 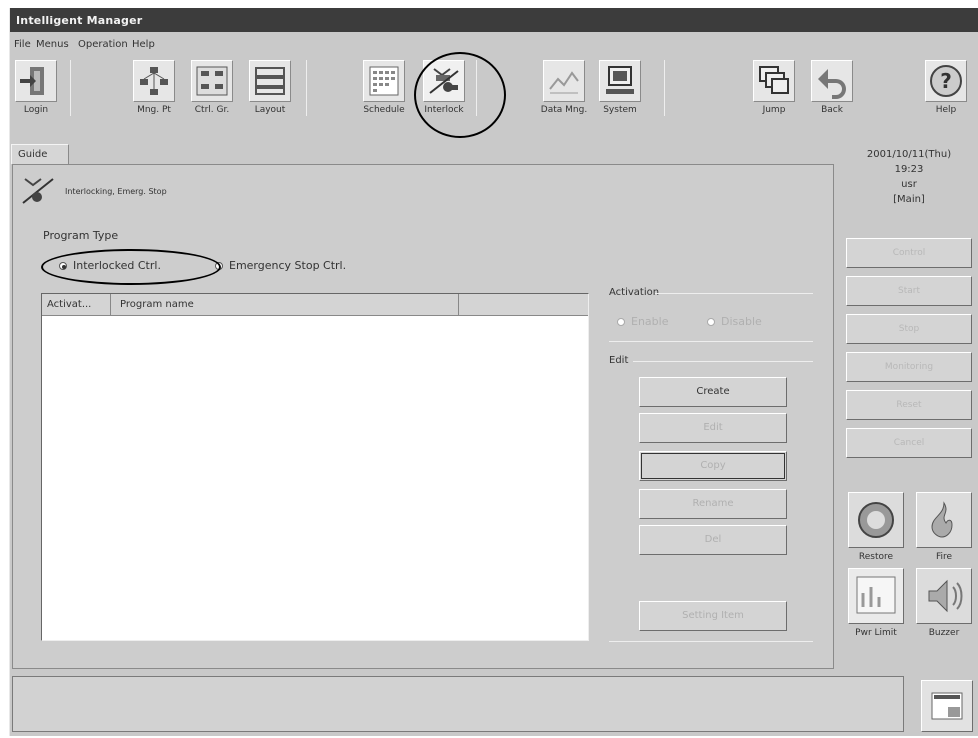 I want to click on system-button: System, so click(x=620, y=88).